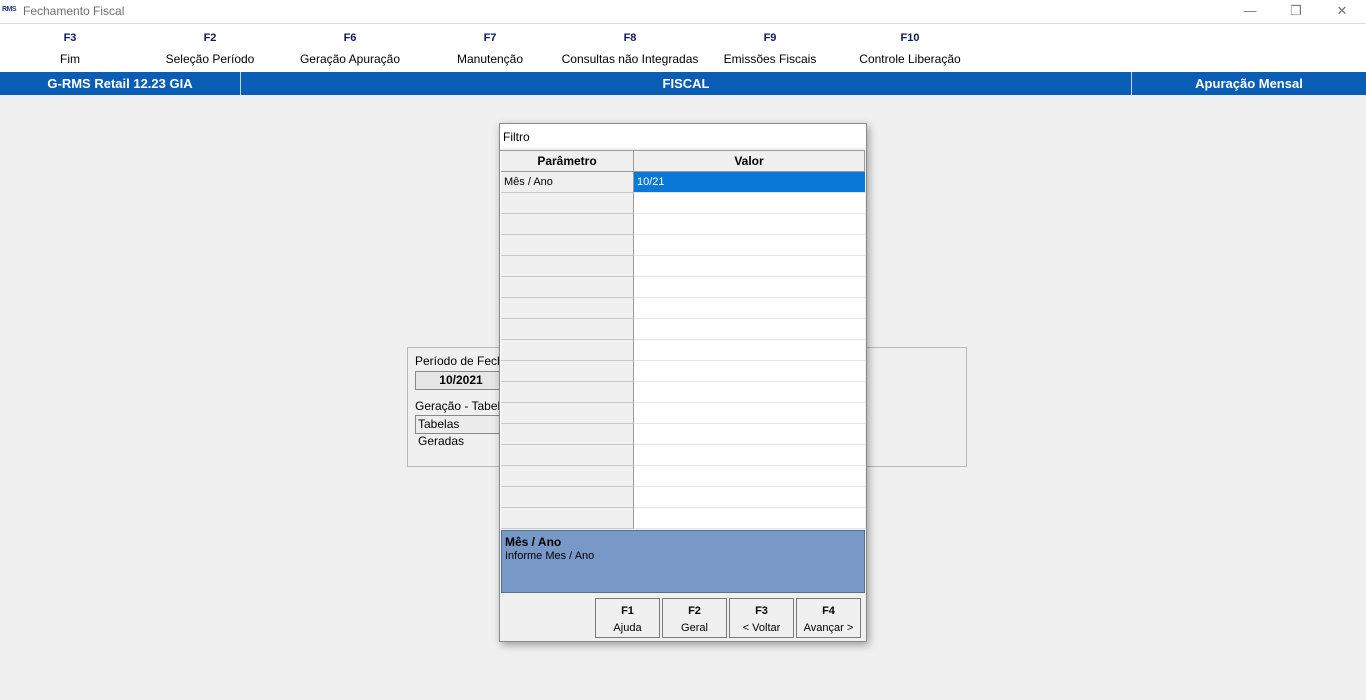 The height and width of the screenshot is (700, 1366). Describe the element at coordinates (210, 38) in the screenshot. I see `fkey-code: F2` at that location.